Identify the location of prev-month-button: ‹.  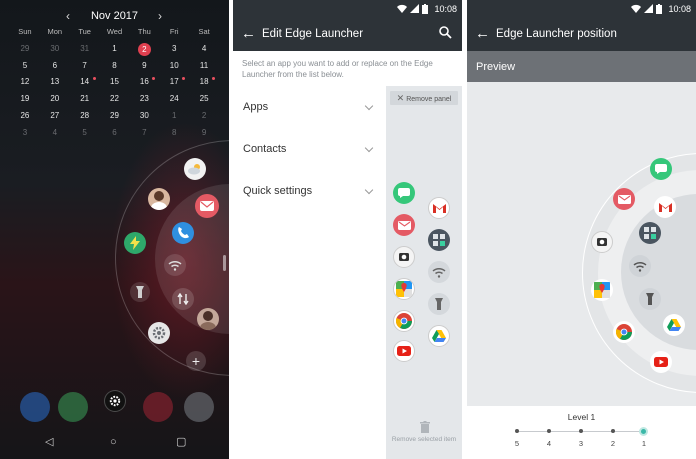
(68, 16).